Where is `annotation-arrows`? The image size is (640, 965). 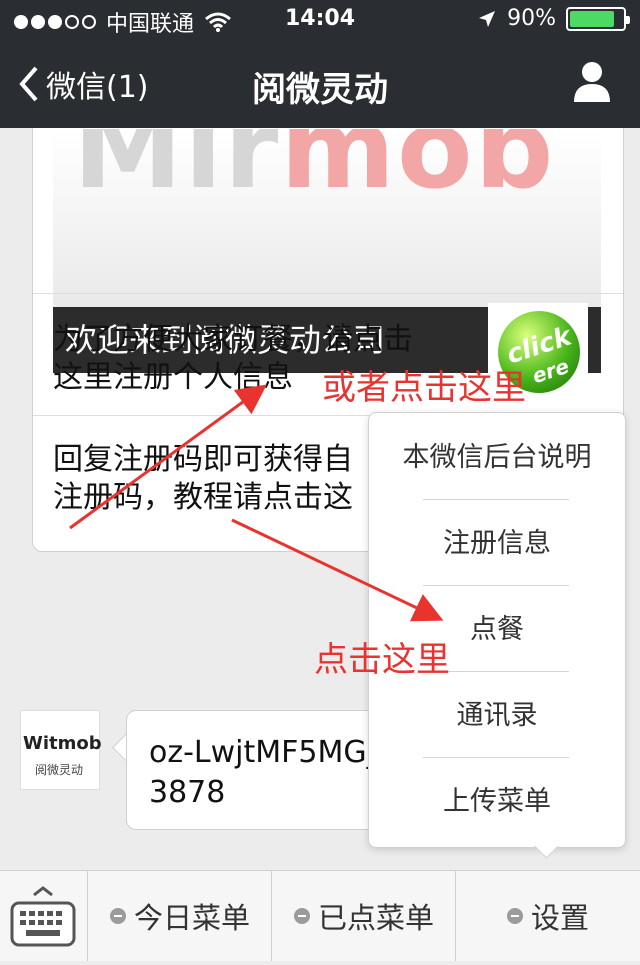
annotation-arrows is located at coordinates (256, 503).